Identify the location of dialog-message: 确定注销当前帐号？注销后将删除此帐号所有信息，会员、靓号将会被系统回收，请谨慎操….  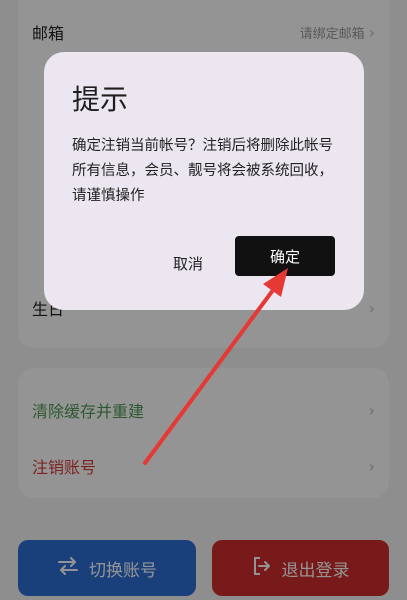
(202, 171).